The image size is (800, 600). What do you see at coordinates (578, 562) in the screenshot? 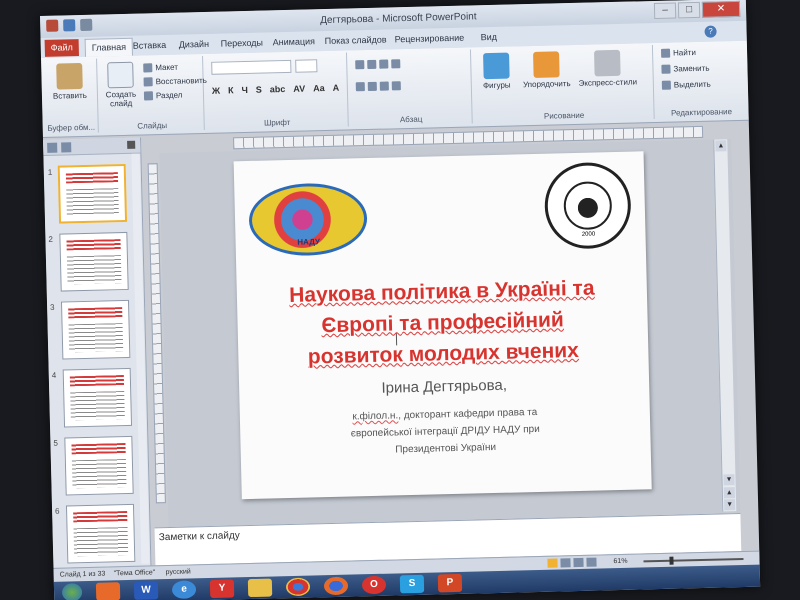
I see `reading-view-icon` at bounding box center [578, 562].